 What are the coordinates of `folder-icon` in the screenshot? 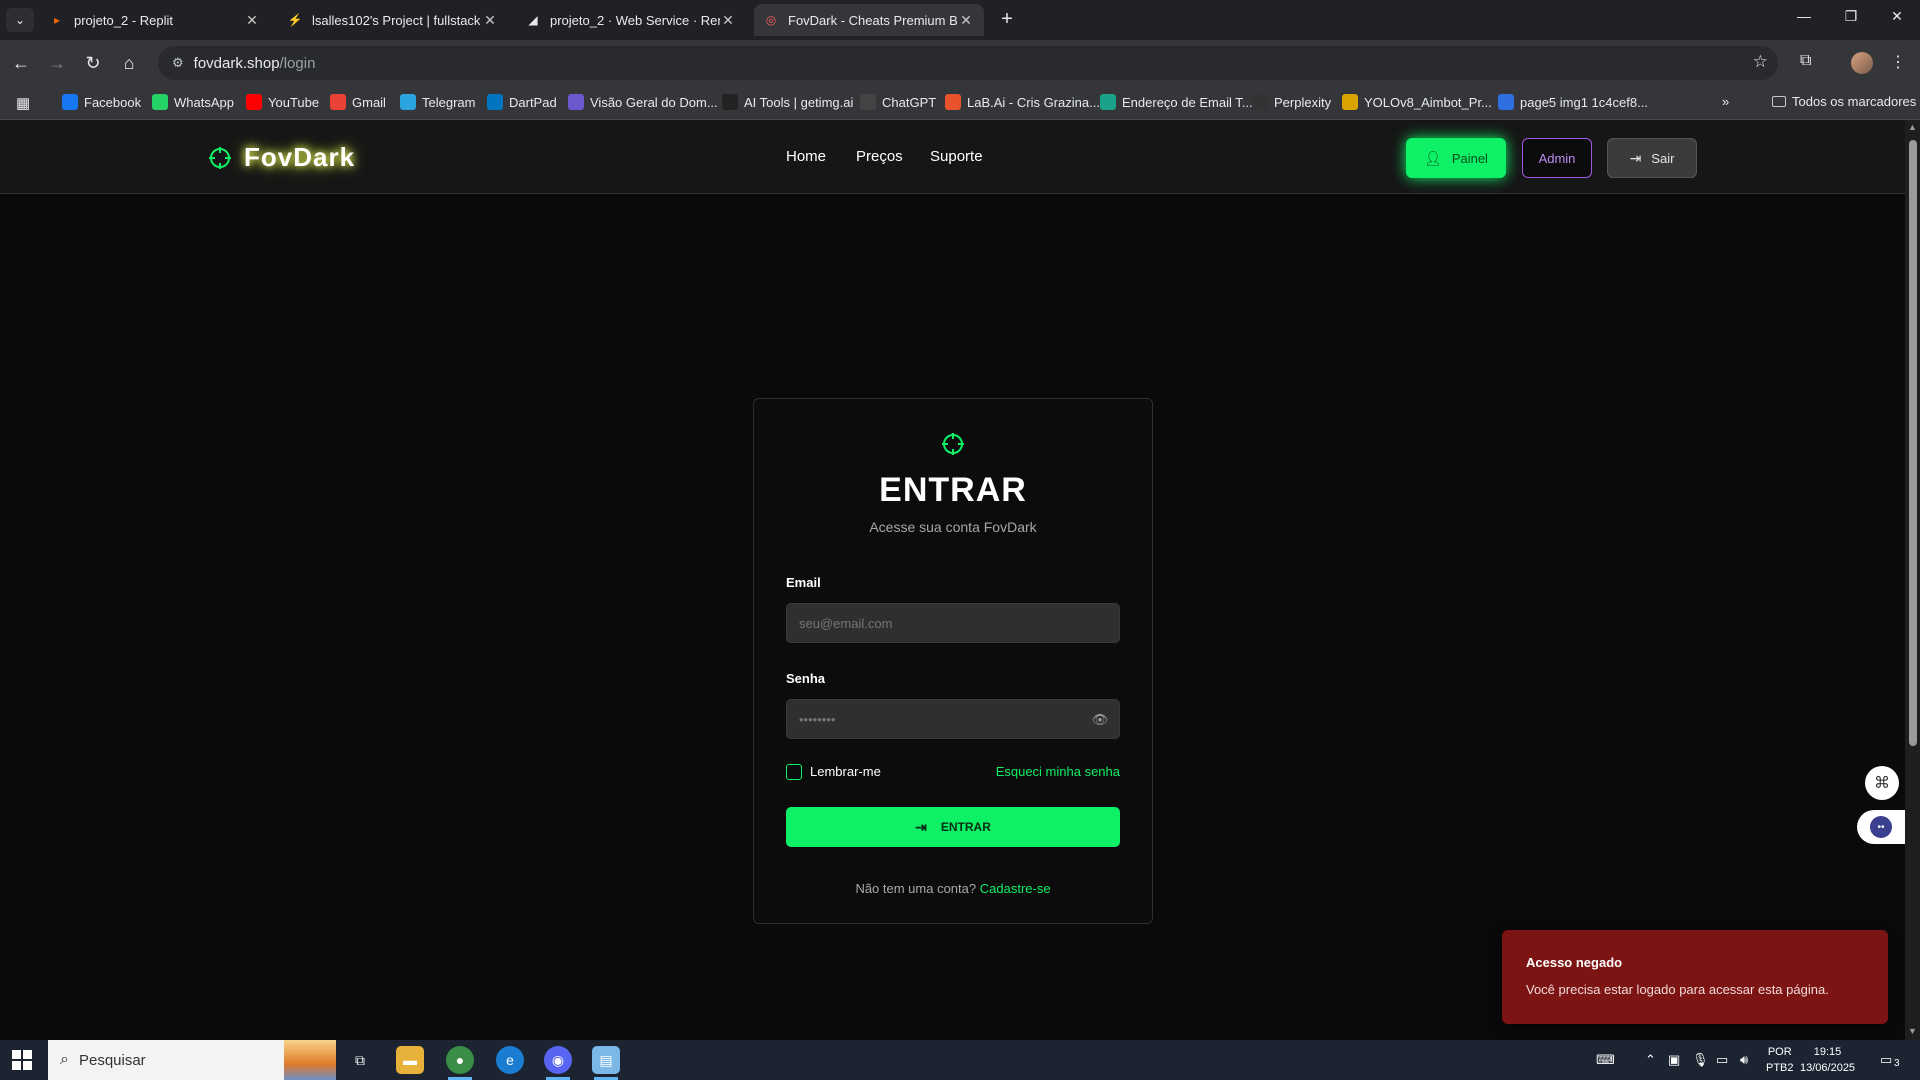 It's located at (1779, 101).